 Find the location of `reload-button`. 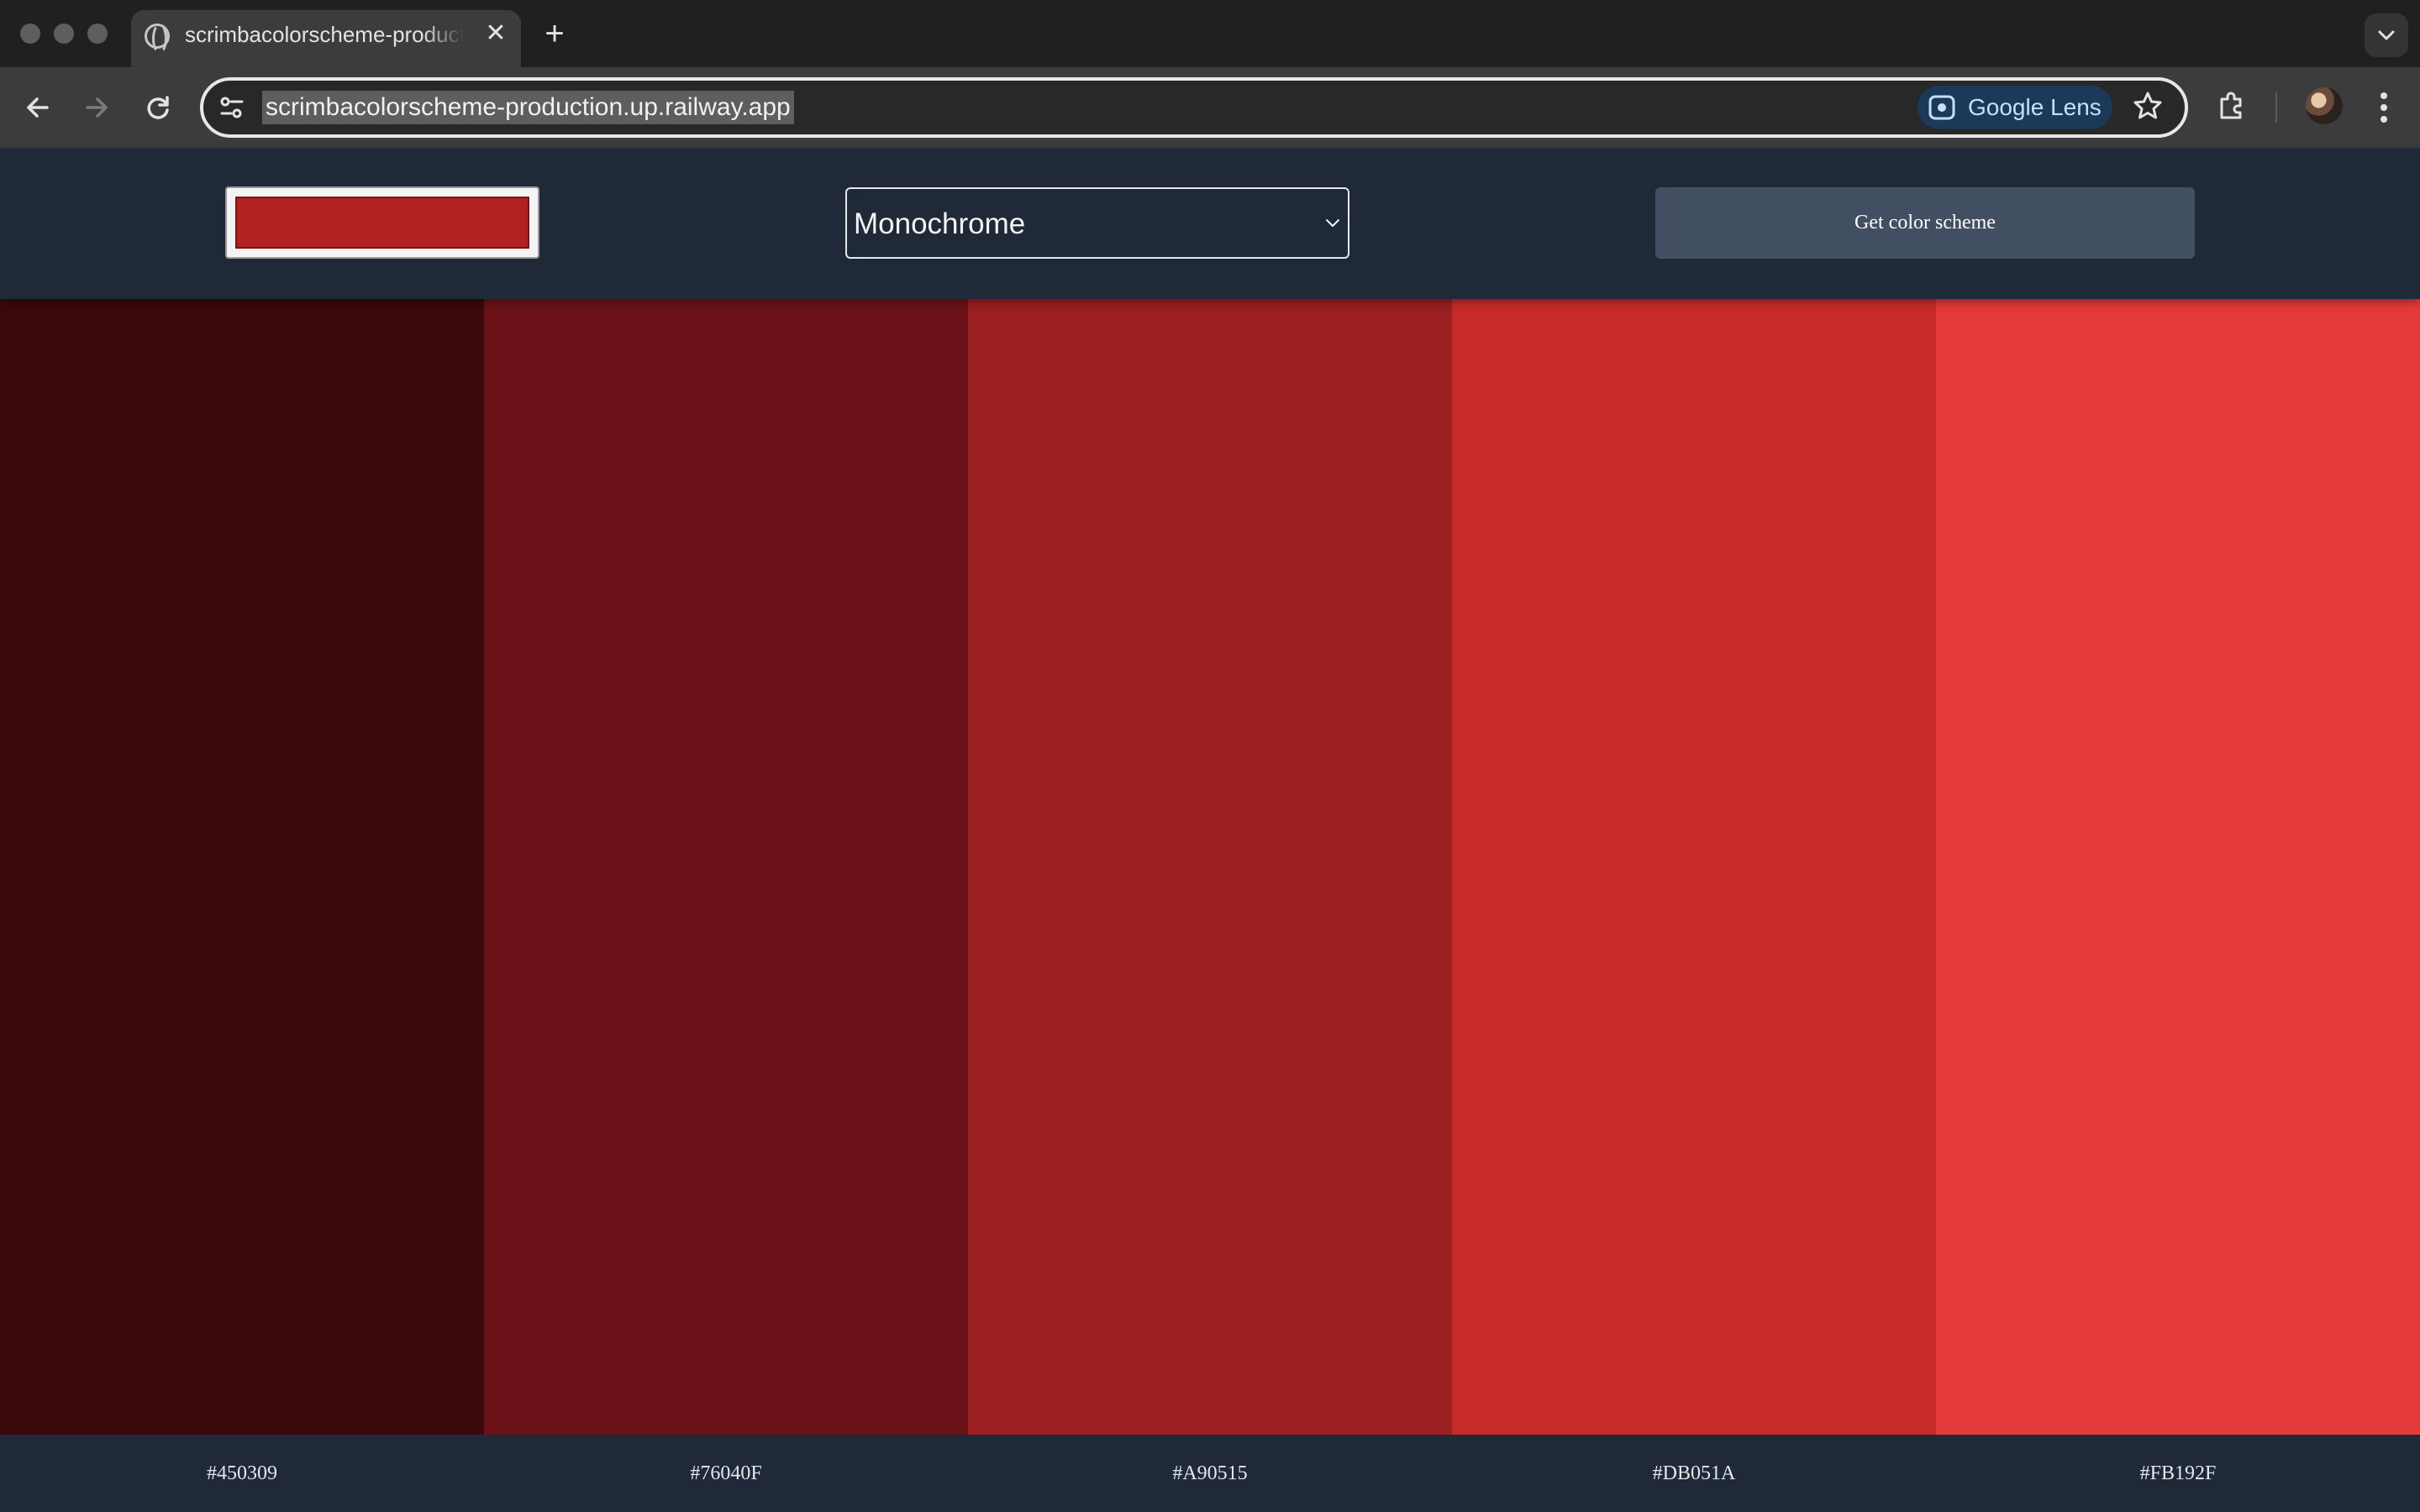

reload-button is located at coordinates (158, 107).